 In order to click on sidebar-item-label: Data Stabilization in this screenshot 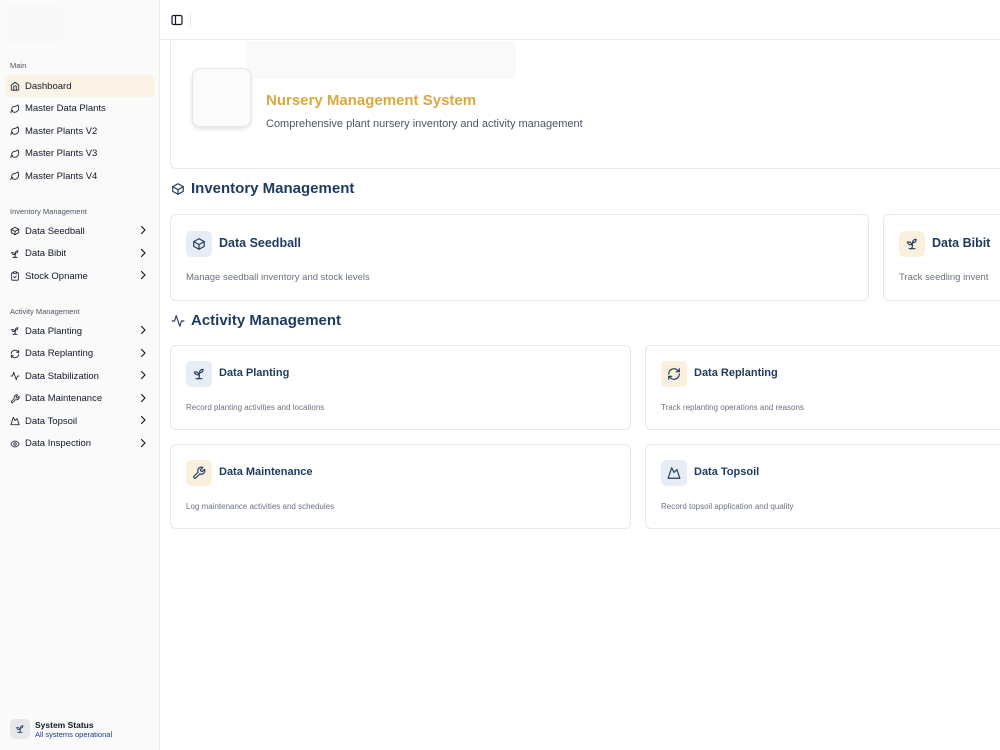, I will do `click(62, 376)`.